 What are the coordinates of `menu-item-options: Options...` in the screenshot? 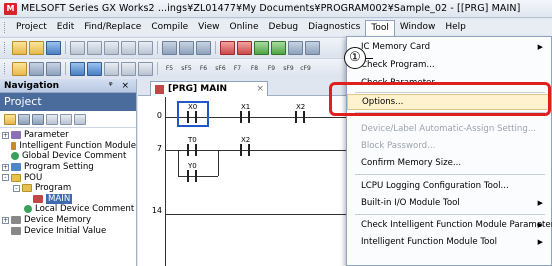 It's located at (449, 102).